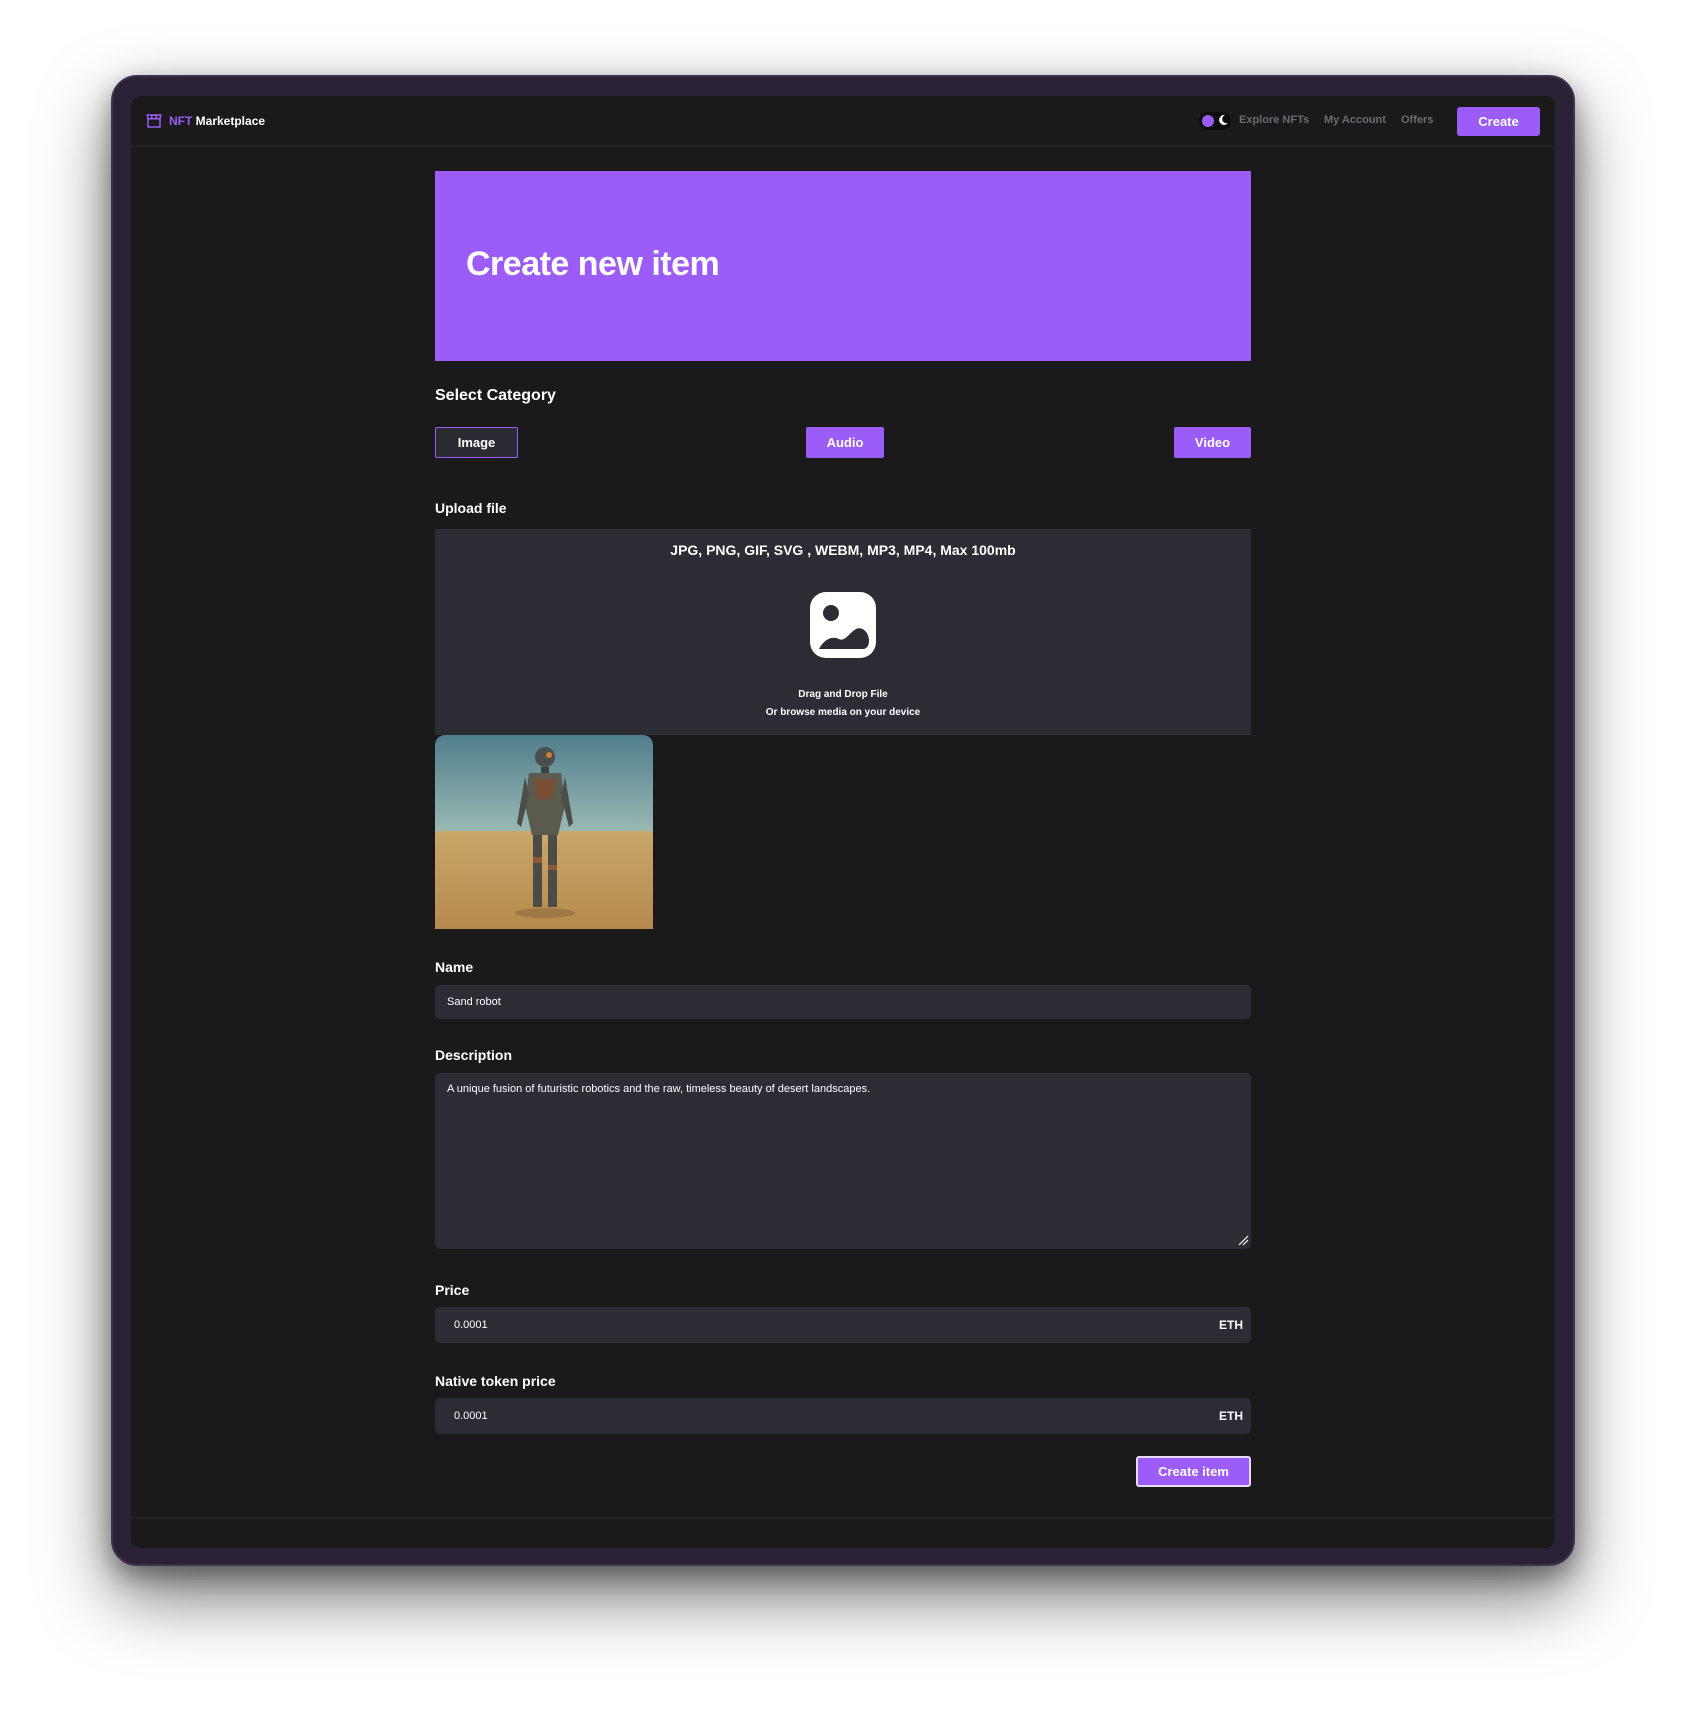  Describe the element at coordinates (1231, 1416) in the screenshot. I see `native-price-unit: ETH` at that location.